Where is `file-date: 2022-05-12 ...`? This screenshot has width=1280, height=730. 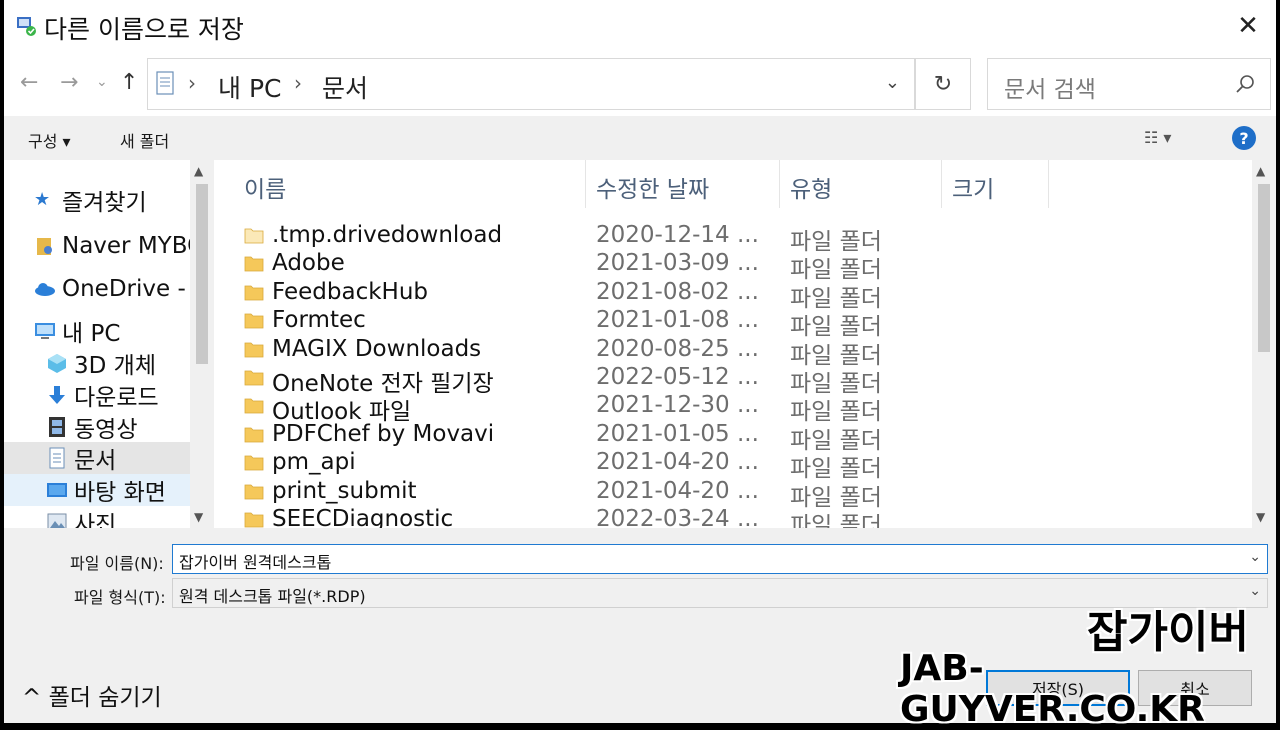 file-date: 2022-05-12 ... is located at coordinates (677, 377).